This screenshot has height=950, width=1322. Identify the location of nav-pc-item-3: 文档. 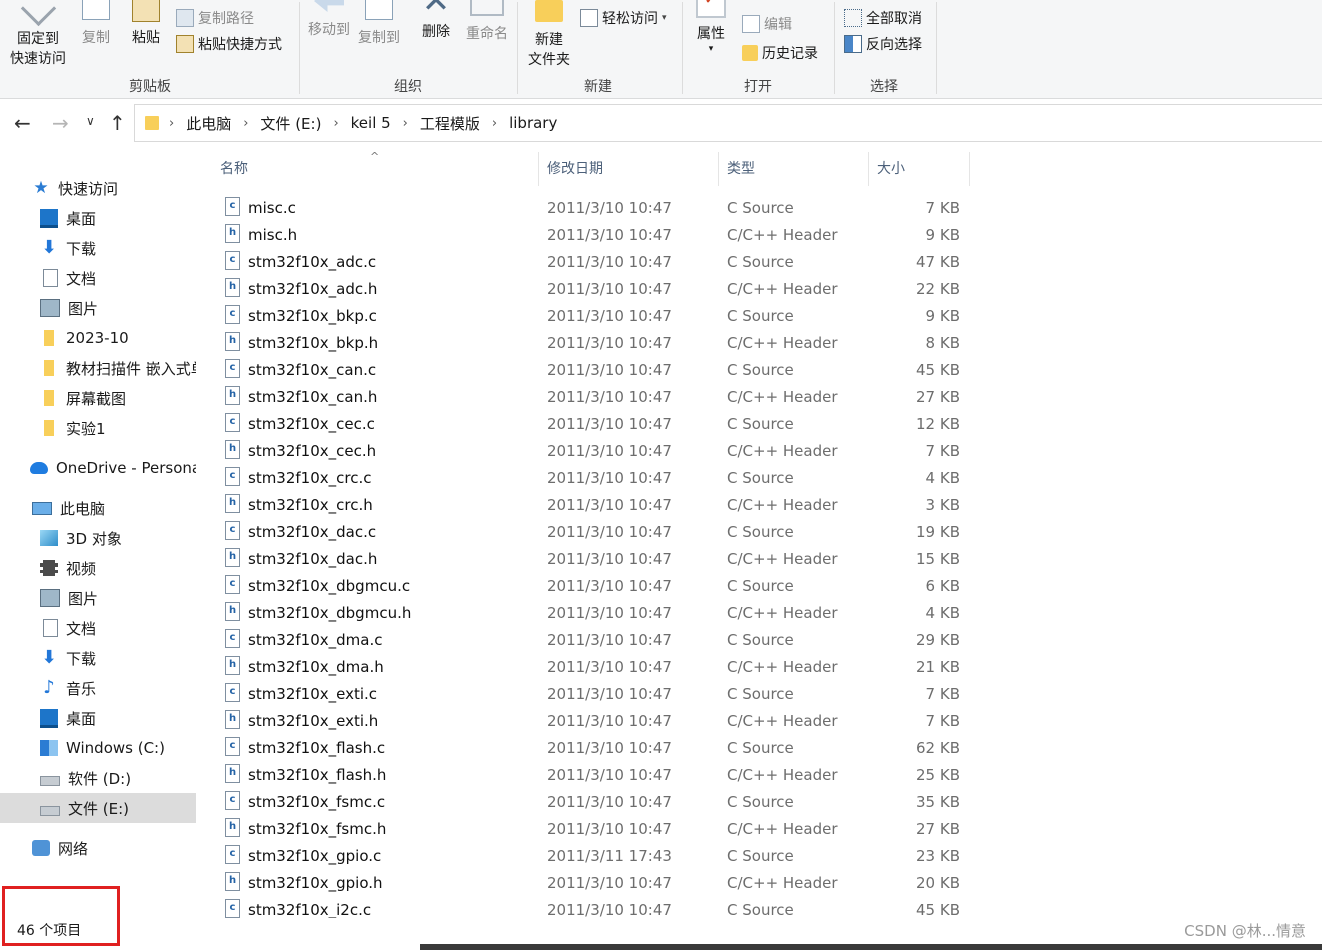
(98, 628).